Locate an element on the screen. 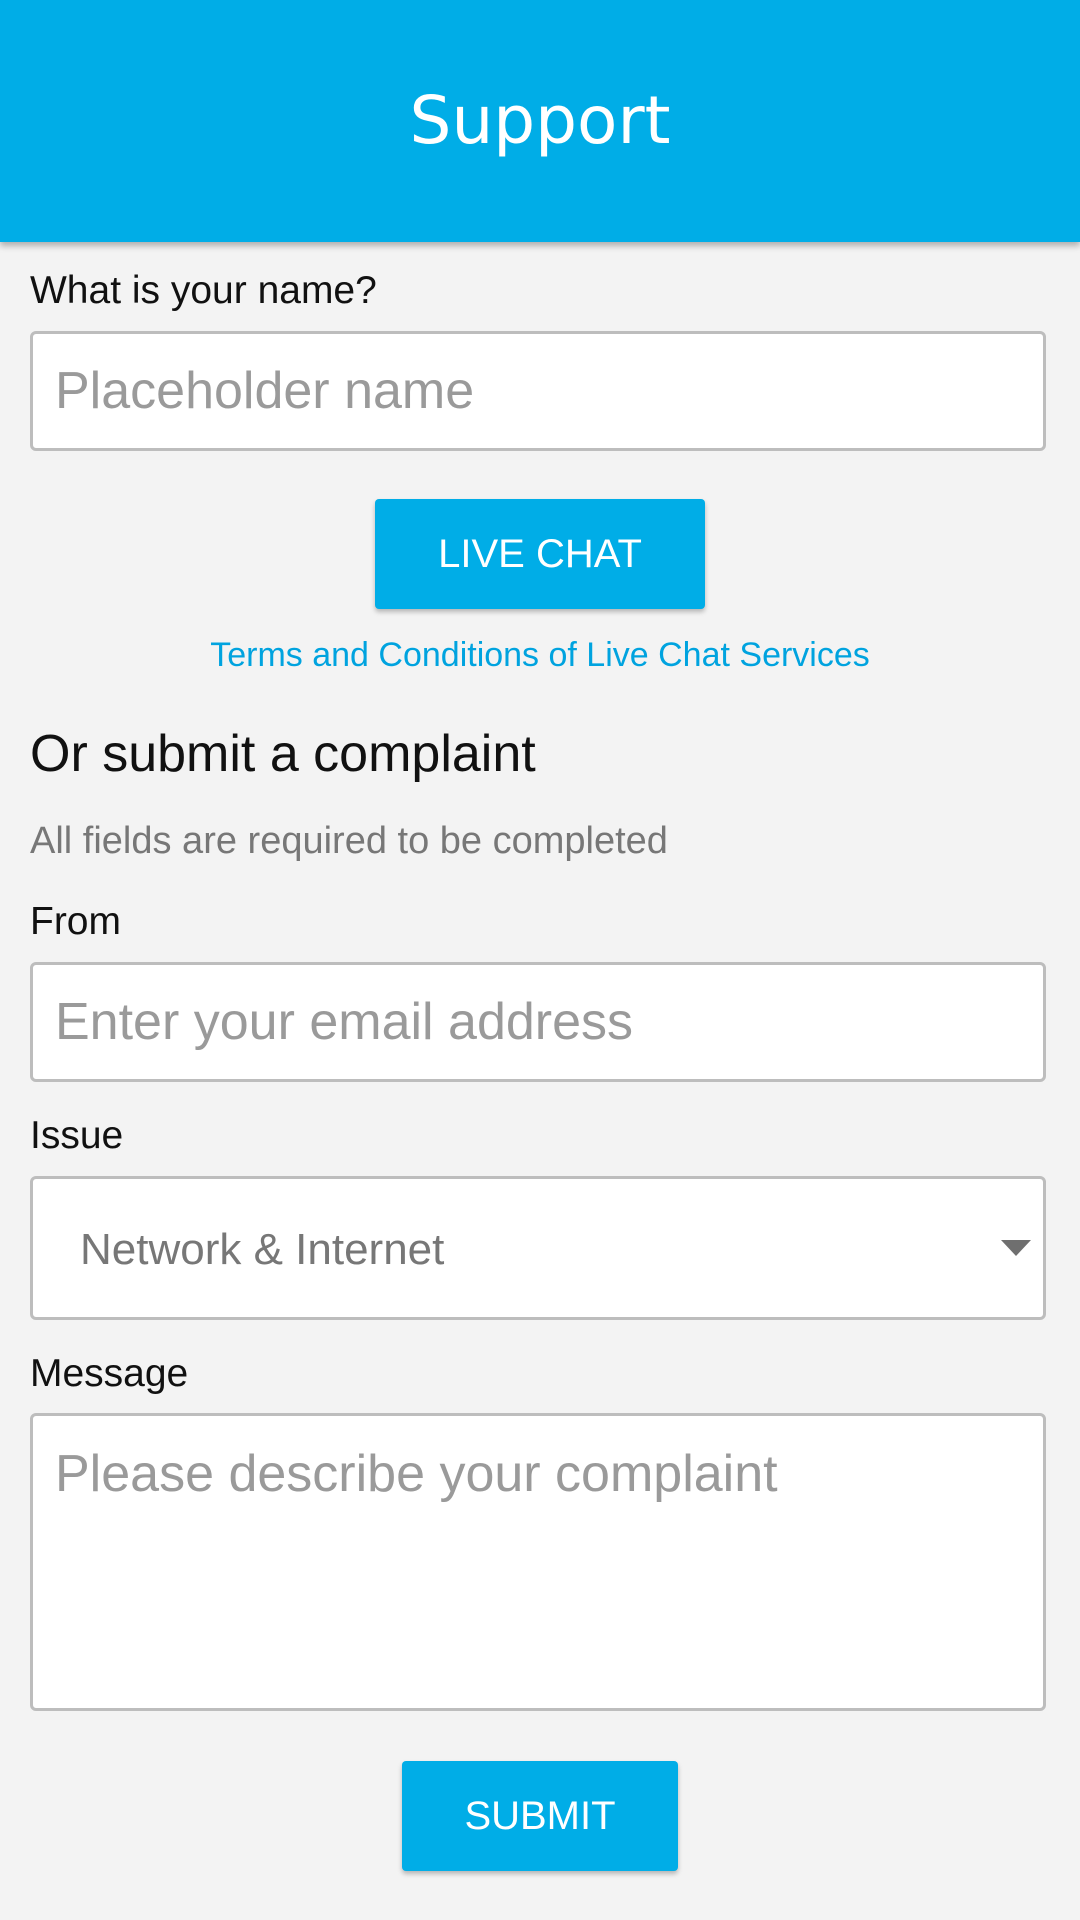  issue-select: Network & Internet is located at coordinates (538, 1248).